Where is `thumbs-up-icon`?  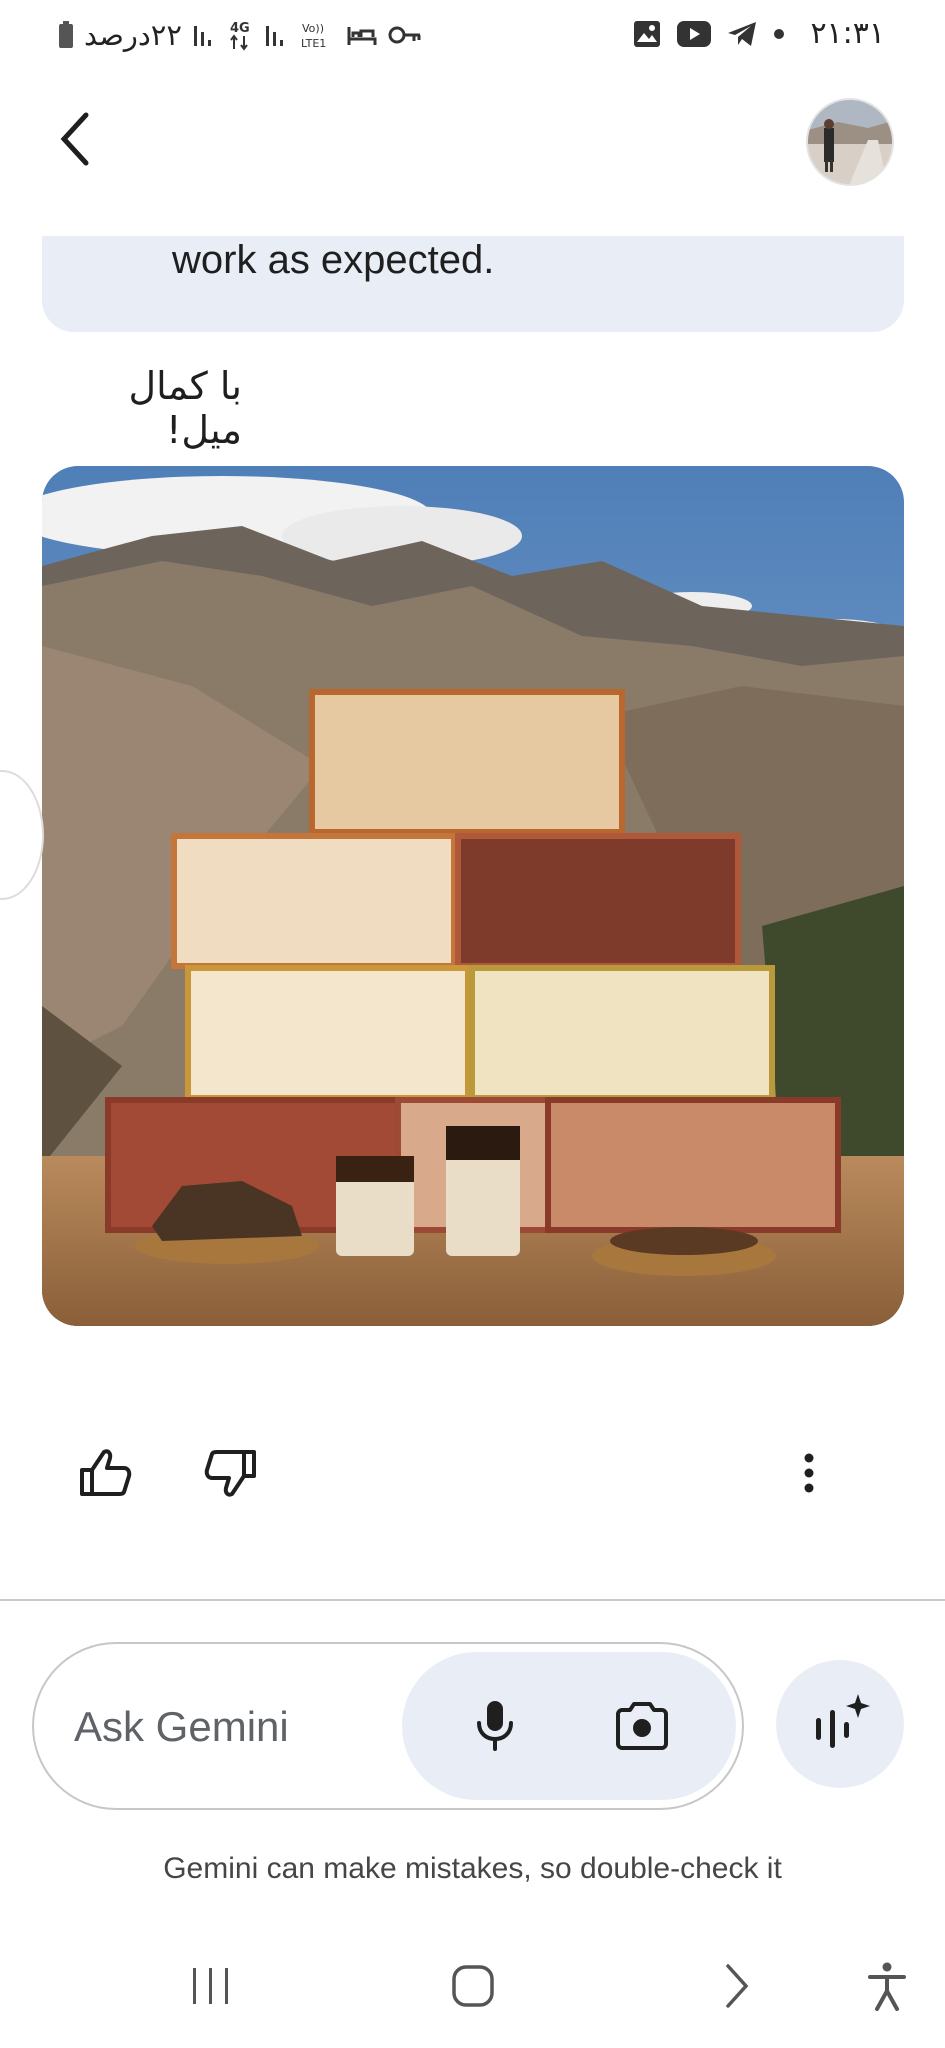
thumbs-up-icon is located at coordinates (106, 1472).